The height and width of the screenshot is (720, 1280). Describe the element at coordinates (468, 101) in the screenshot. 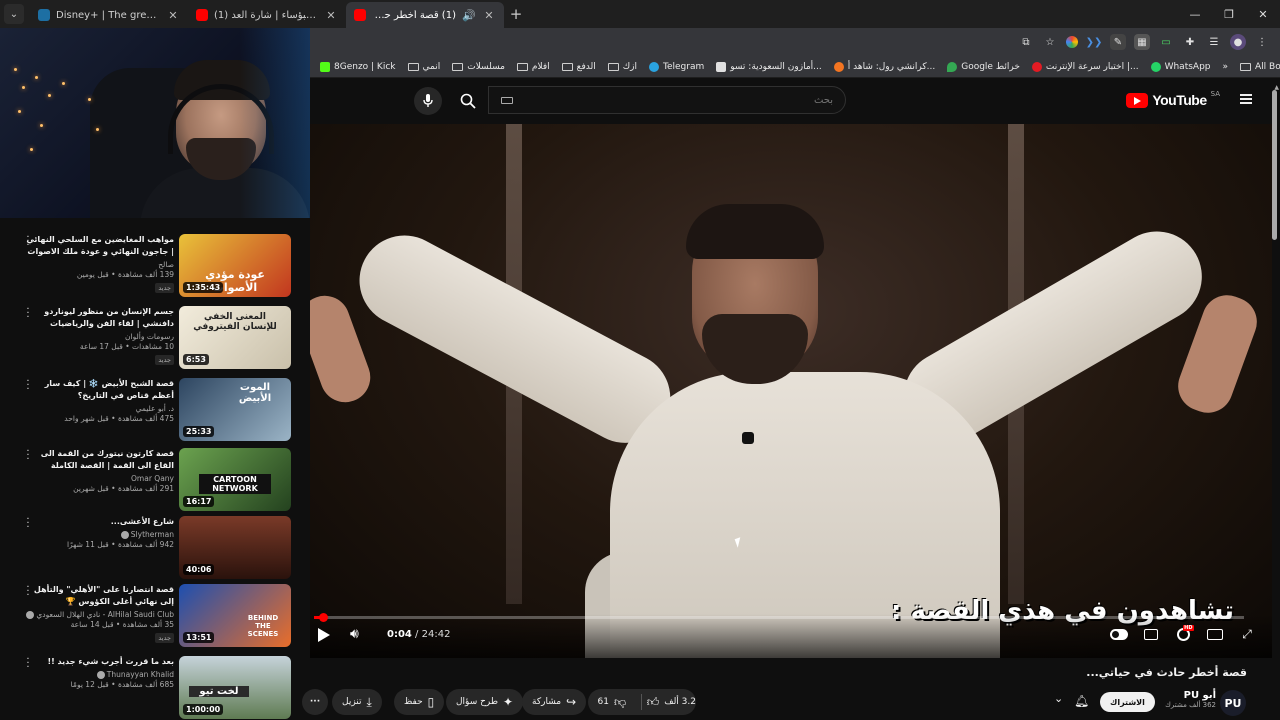

I see `search-submit-button` at that location.